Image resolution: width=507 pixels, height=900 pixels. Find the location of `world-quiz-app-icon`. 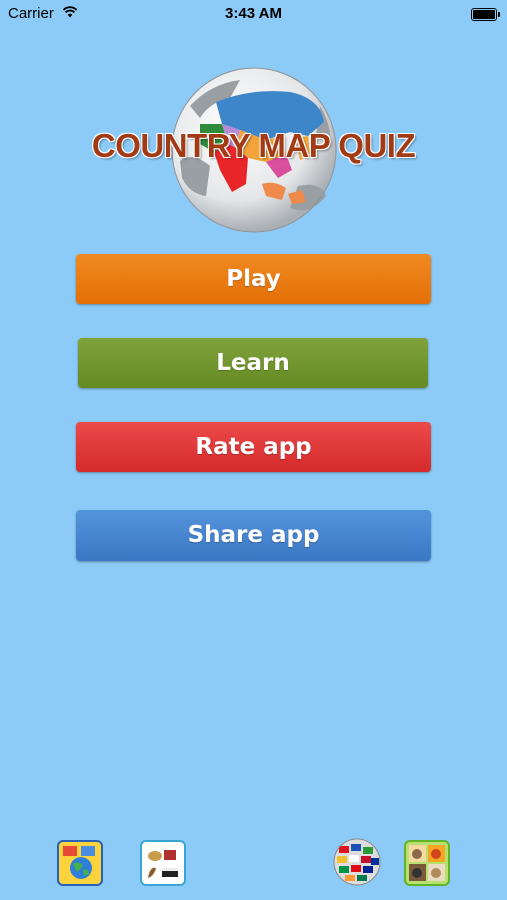

world-quiz-app-icon is located at coordinates (80, 863).